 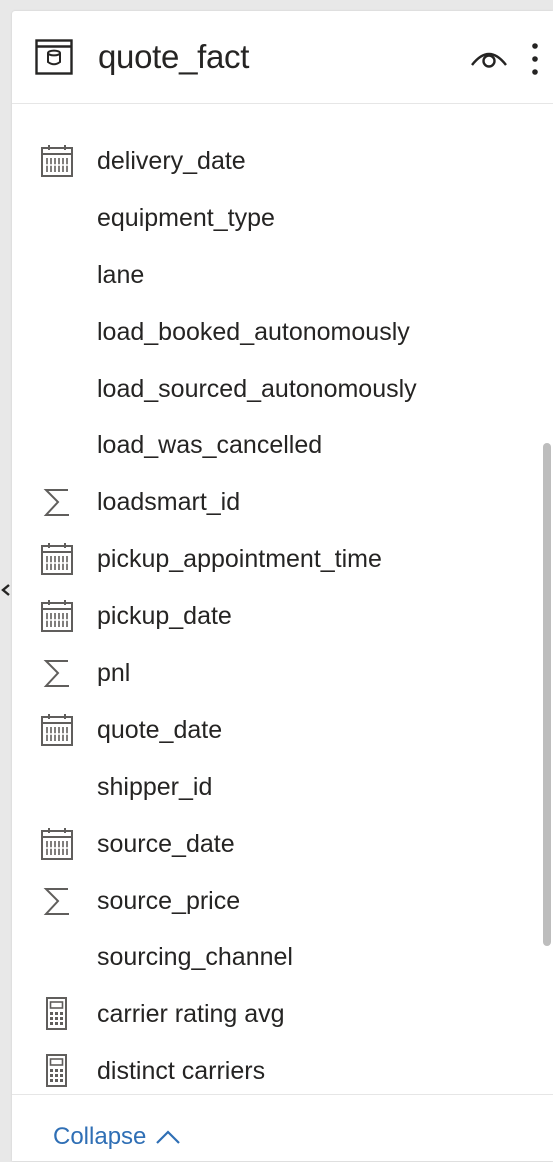 I want to click on field-label: pickup_date, so click(x=164, y=616).